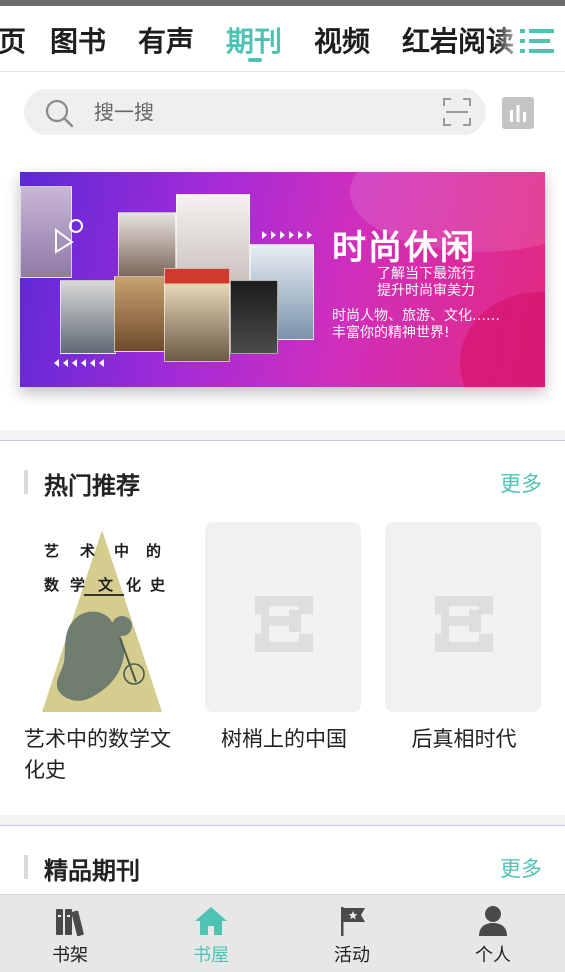 The width and height of the screenshot is (565, 972). What do you see at coordinates (537, 41) in the screenshot?
I see `list-menu-icon` at bounding box center [537, 41].